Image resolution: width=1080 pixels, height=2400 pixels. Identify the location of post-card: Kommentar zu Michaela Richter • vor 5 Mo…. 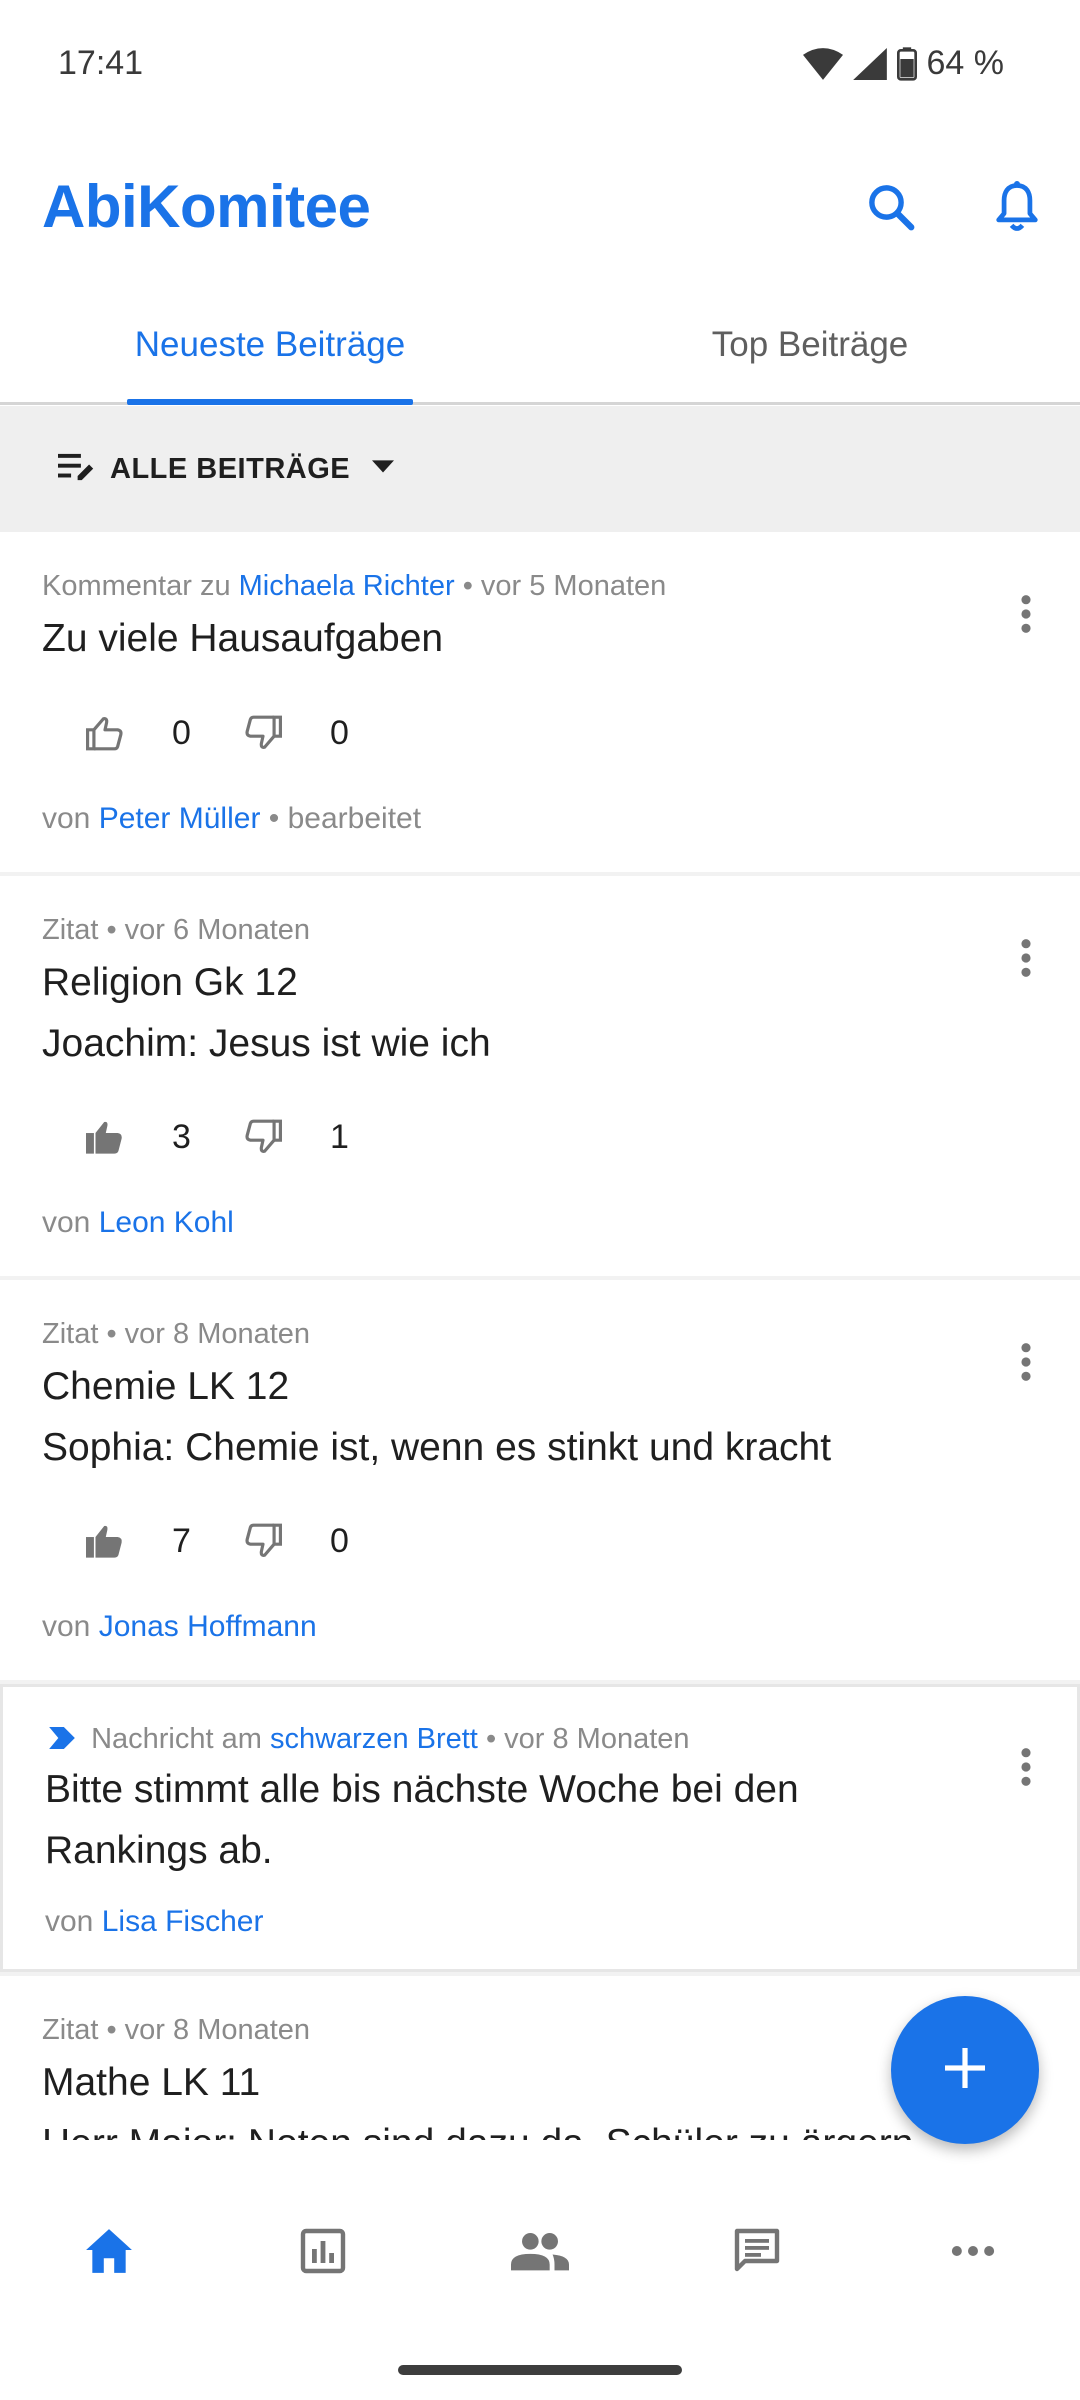
(540, 702).